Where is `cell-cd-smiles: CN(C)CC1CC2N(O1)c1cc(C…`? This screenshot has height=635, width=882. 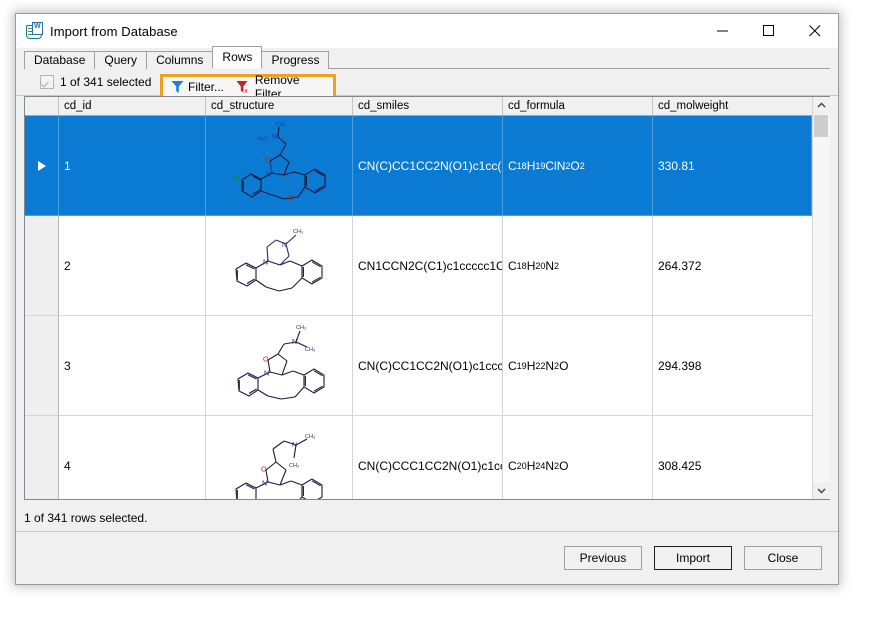 cell-cd-smiles: CN(C)CC1CC2N(O1)c1cc(C… is located at coordinates (428, 165).